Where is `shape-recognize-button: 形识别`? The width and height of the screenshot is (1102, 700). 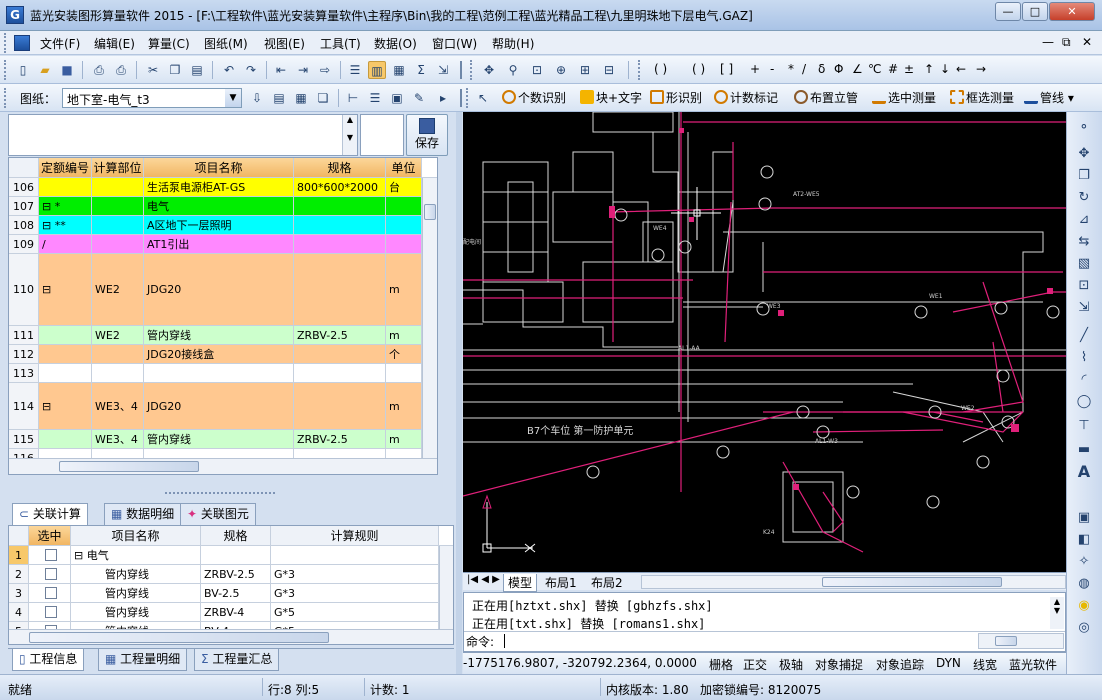 shape-recognize-button: 形识别 is located at coordinates (676, 98).